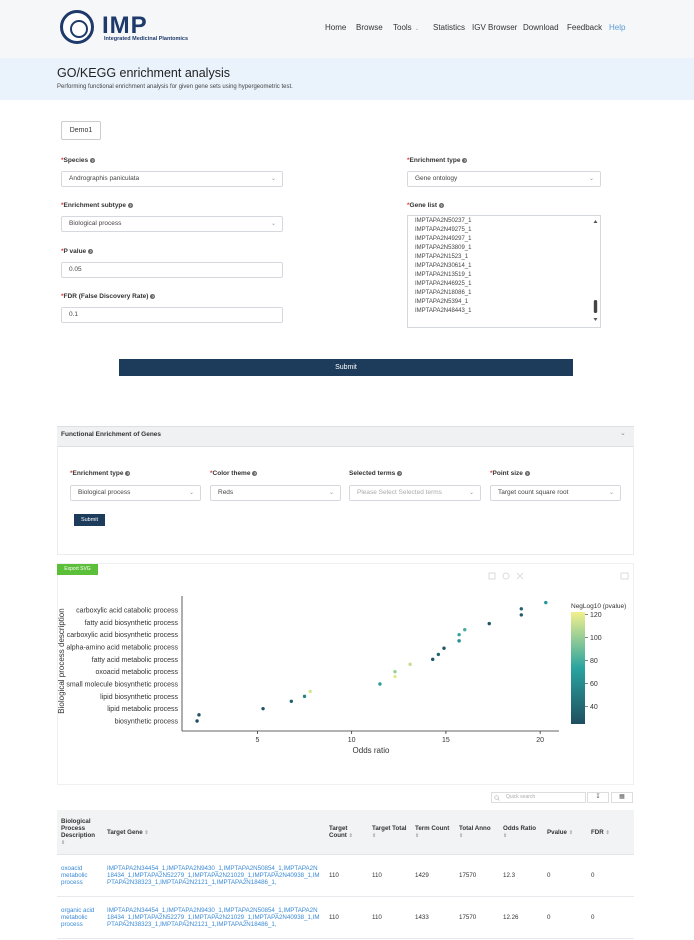 The height and width of the screenshot is (940, 694). What do you see at coordinates (443, 311) in the screenshot?
I see `gene-list-line: IMPTAPA2N48443_1` at bounding box center [443, 311].